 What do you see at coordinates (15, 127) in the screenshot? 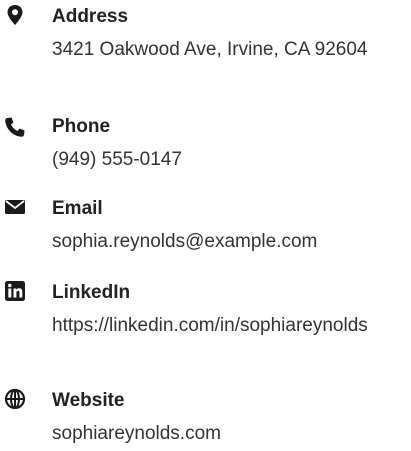
I see `phone-icon` at bounding box center [15, 127].